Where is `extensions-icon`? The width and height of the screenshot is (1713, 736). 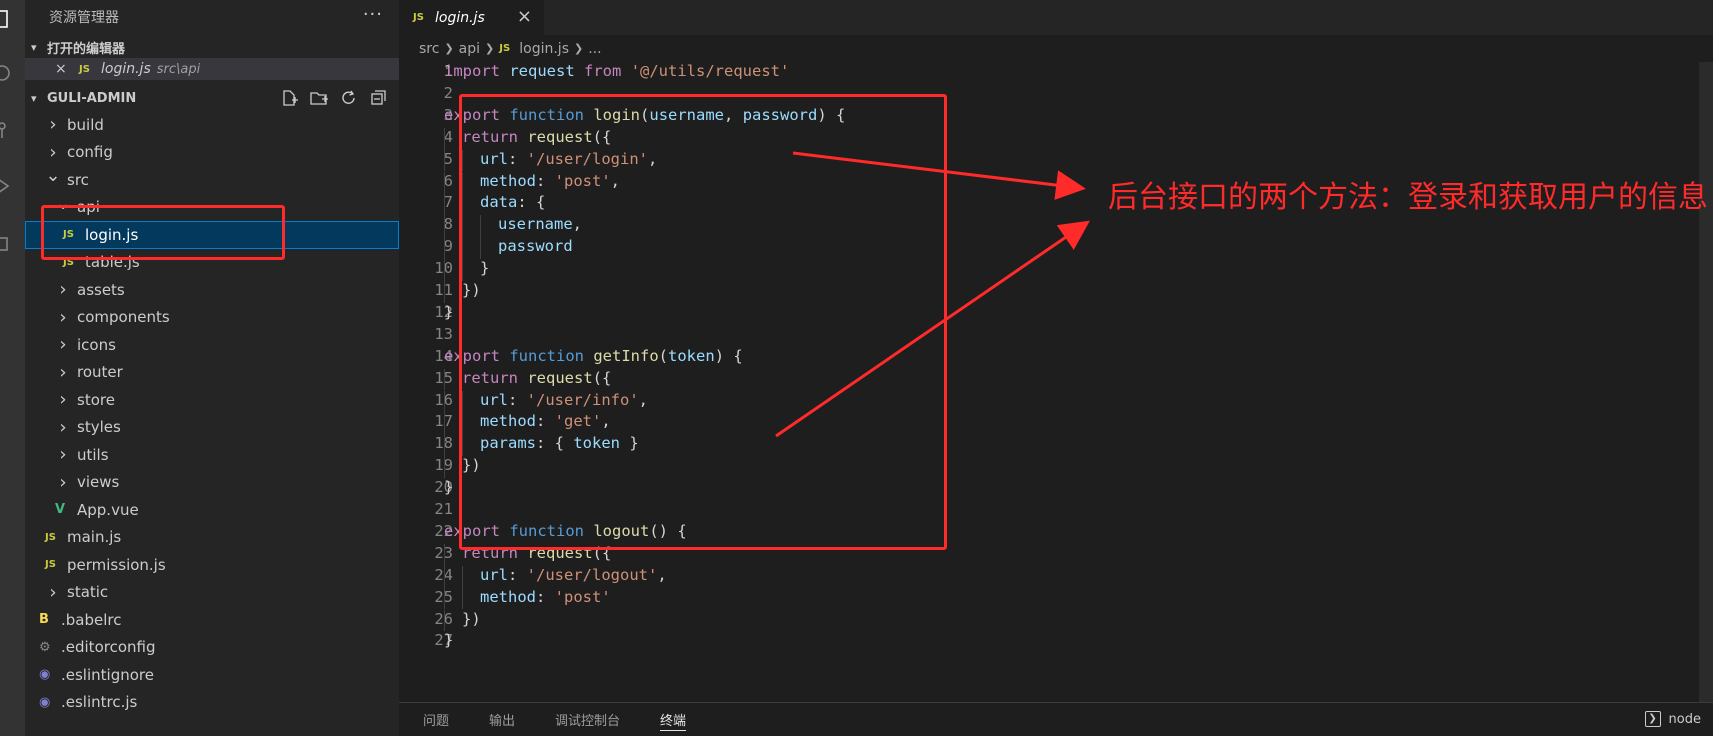
extensions-icon is located at coordinates (6, 243).